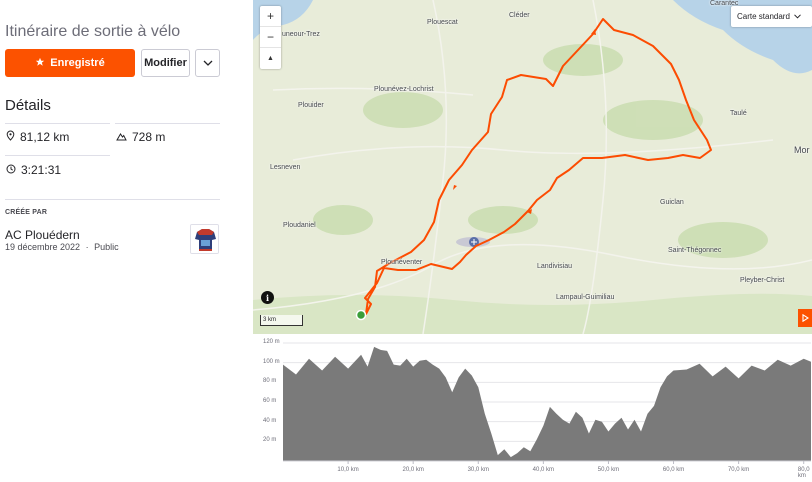 The width and height of the screenshot is (812, 482). What do you see at coordinates (762, 280) in the screenshot?
I see `map-place-label: Pleyber-Christ` at bounding box center [762, 280].